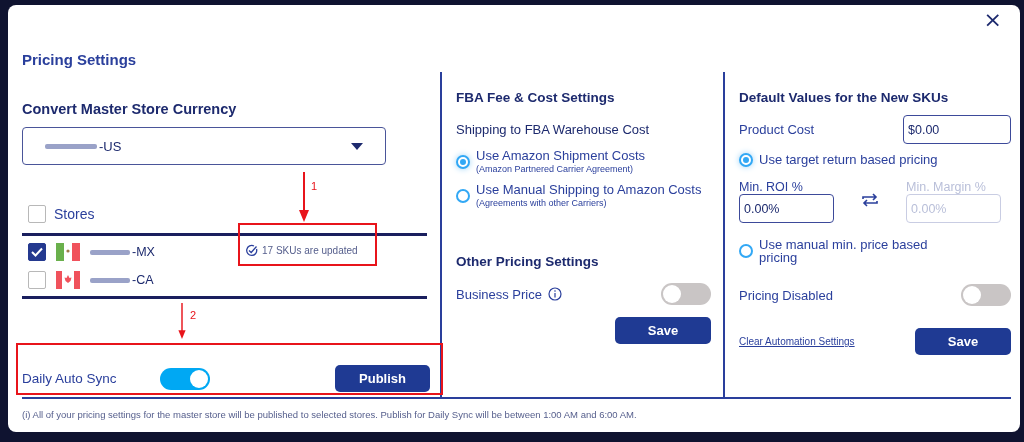 This screenshot has height=442, width=1024. Describe the element at coordinates (555, 294) in the screenshot. I see `info-icon` at that location.